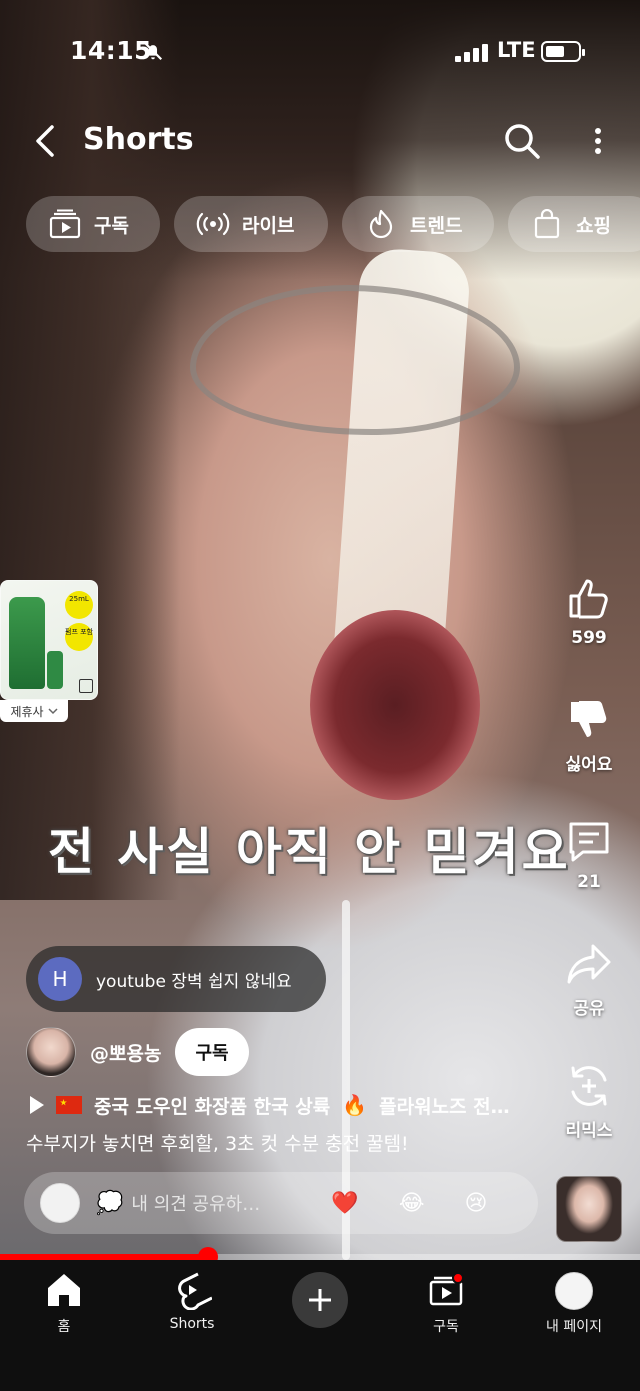 This screenshot has width=640, height=1391. I want to click on nav-home: 홈, so click(64, 1303).